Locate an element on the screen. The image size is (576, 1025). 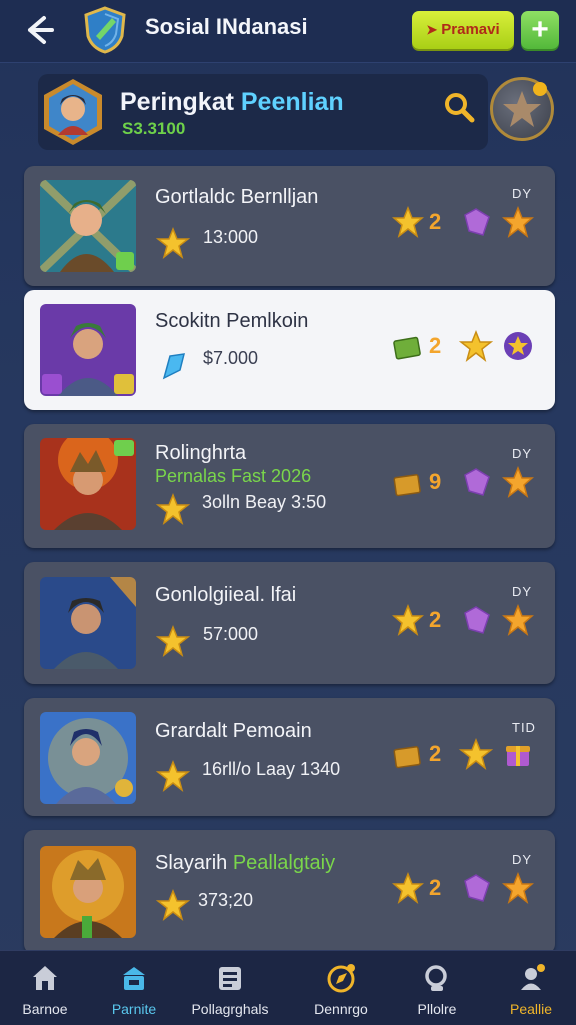
list-item: Gonlolgiieal. lfai 57:000 DY 2 is located at coordinates (289, 623).